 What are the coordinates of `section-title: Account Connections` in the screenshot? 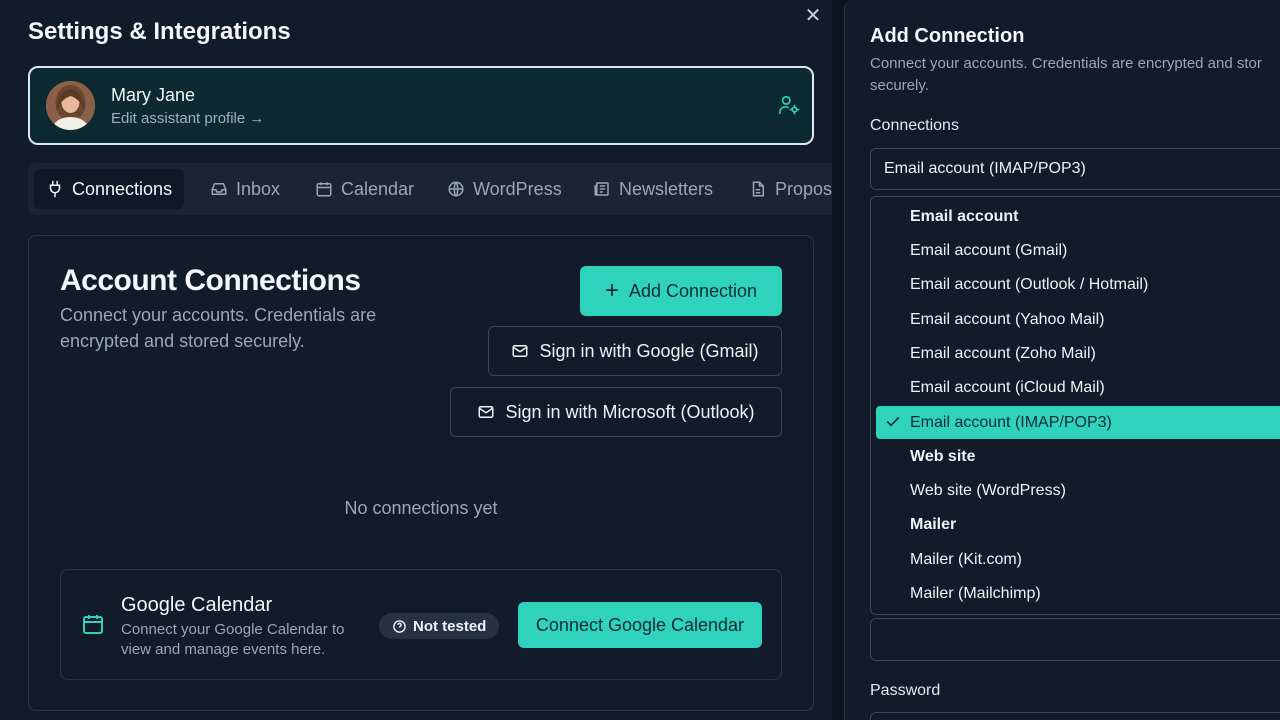 It's located at (210, 280).